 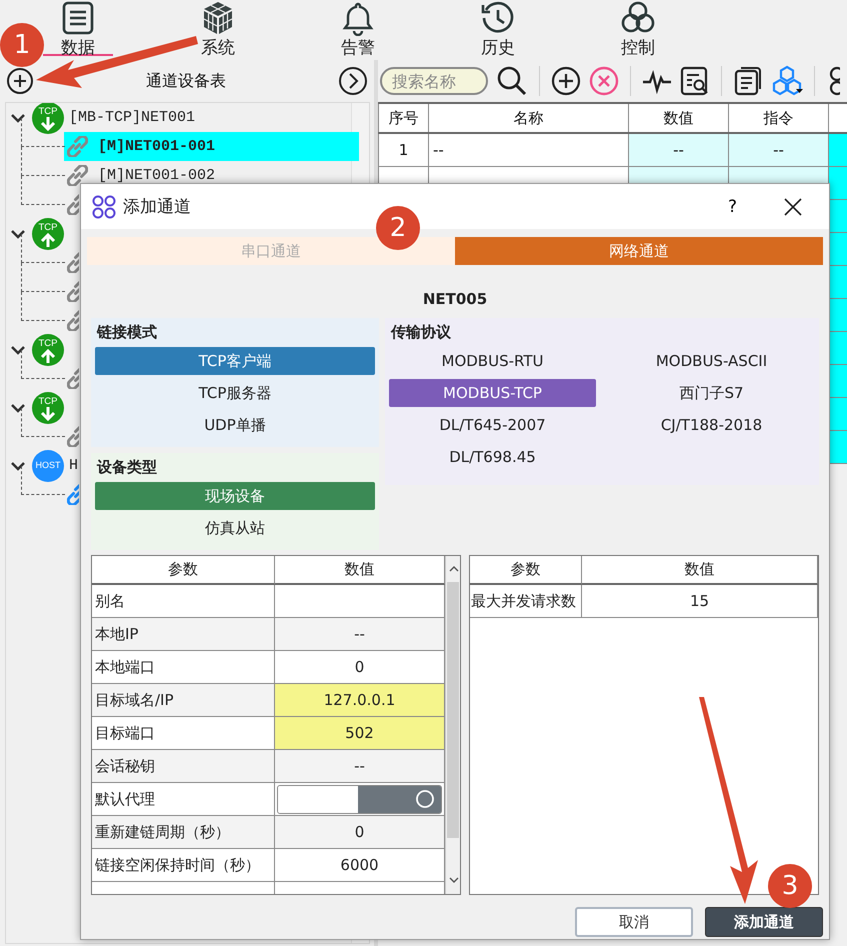 I want to click on host-badge: HOST, so click(x=48, y=466).